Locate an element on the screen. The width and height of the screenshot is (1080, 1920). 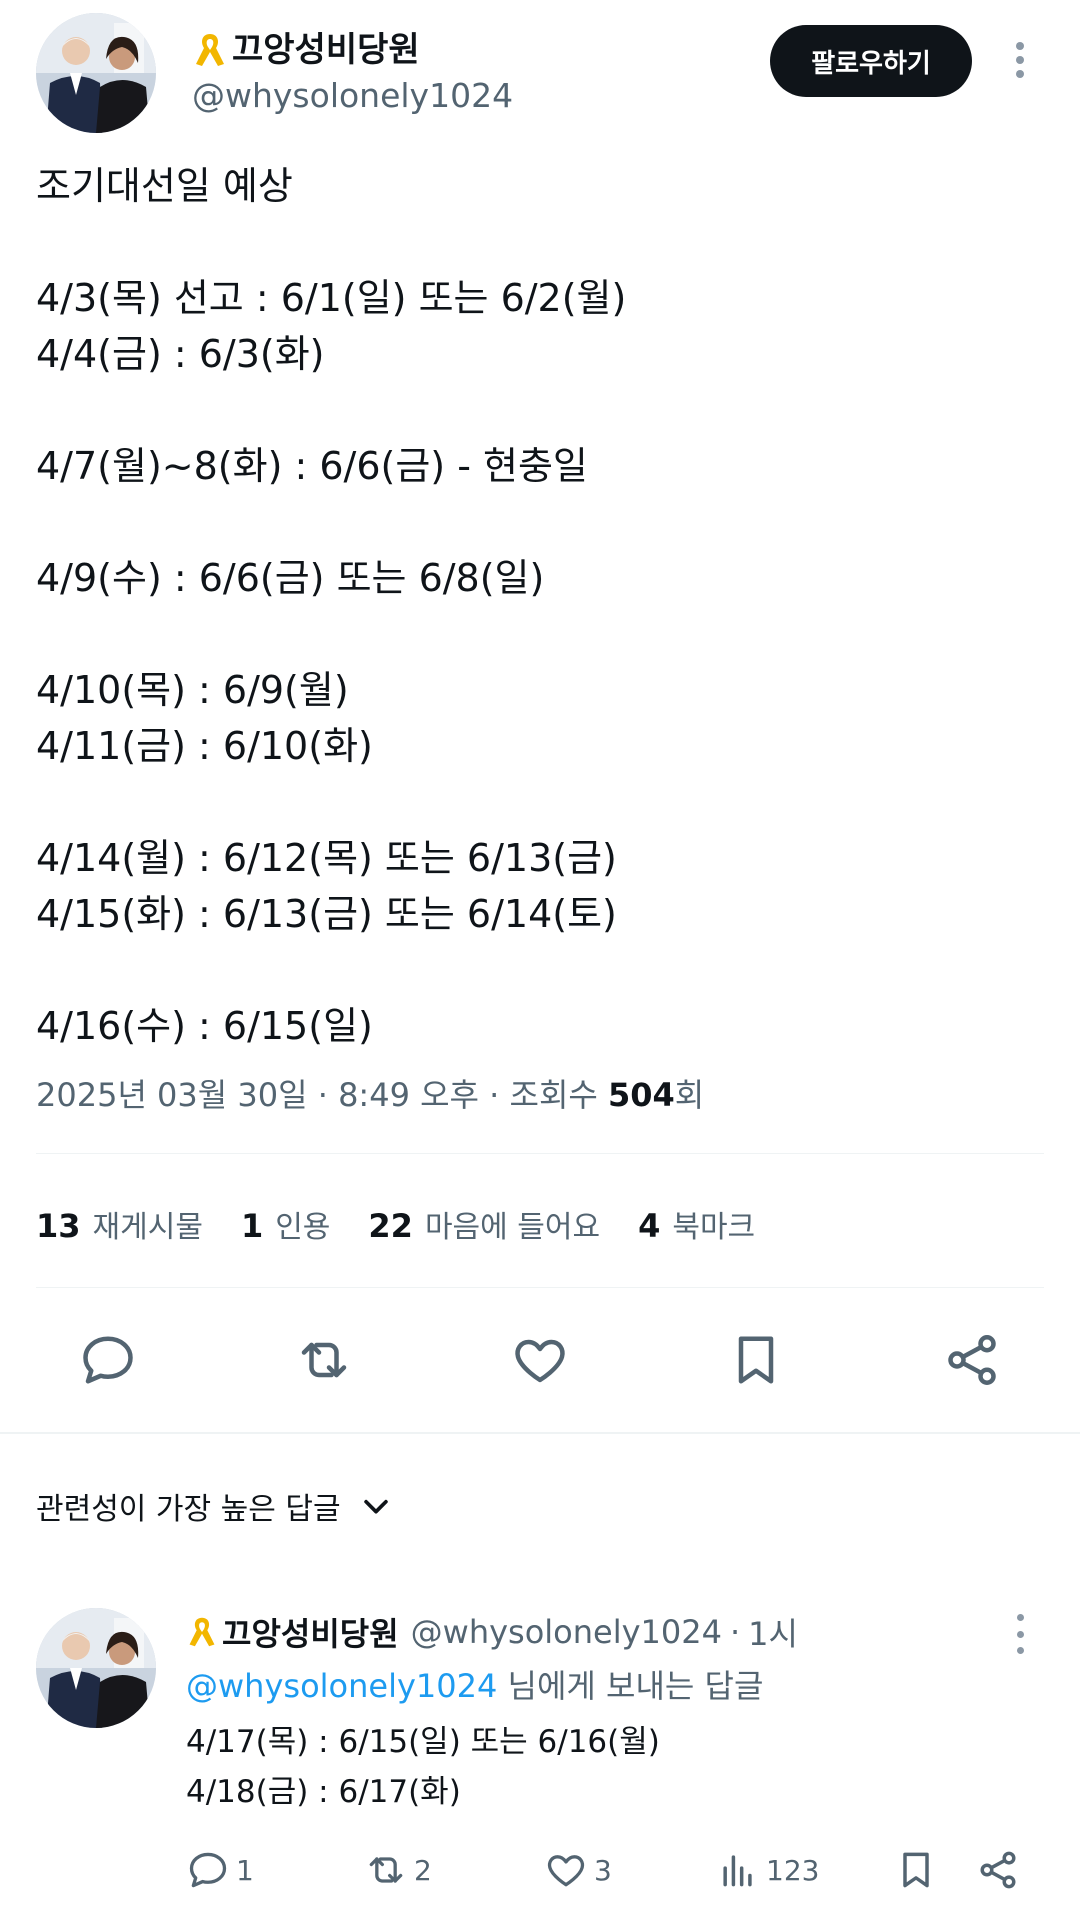
chevron-down-icon is located at coordinates (375, 1506).